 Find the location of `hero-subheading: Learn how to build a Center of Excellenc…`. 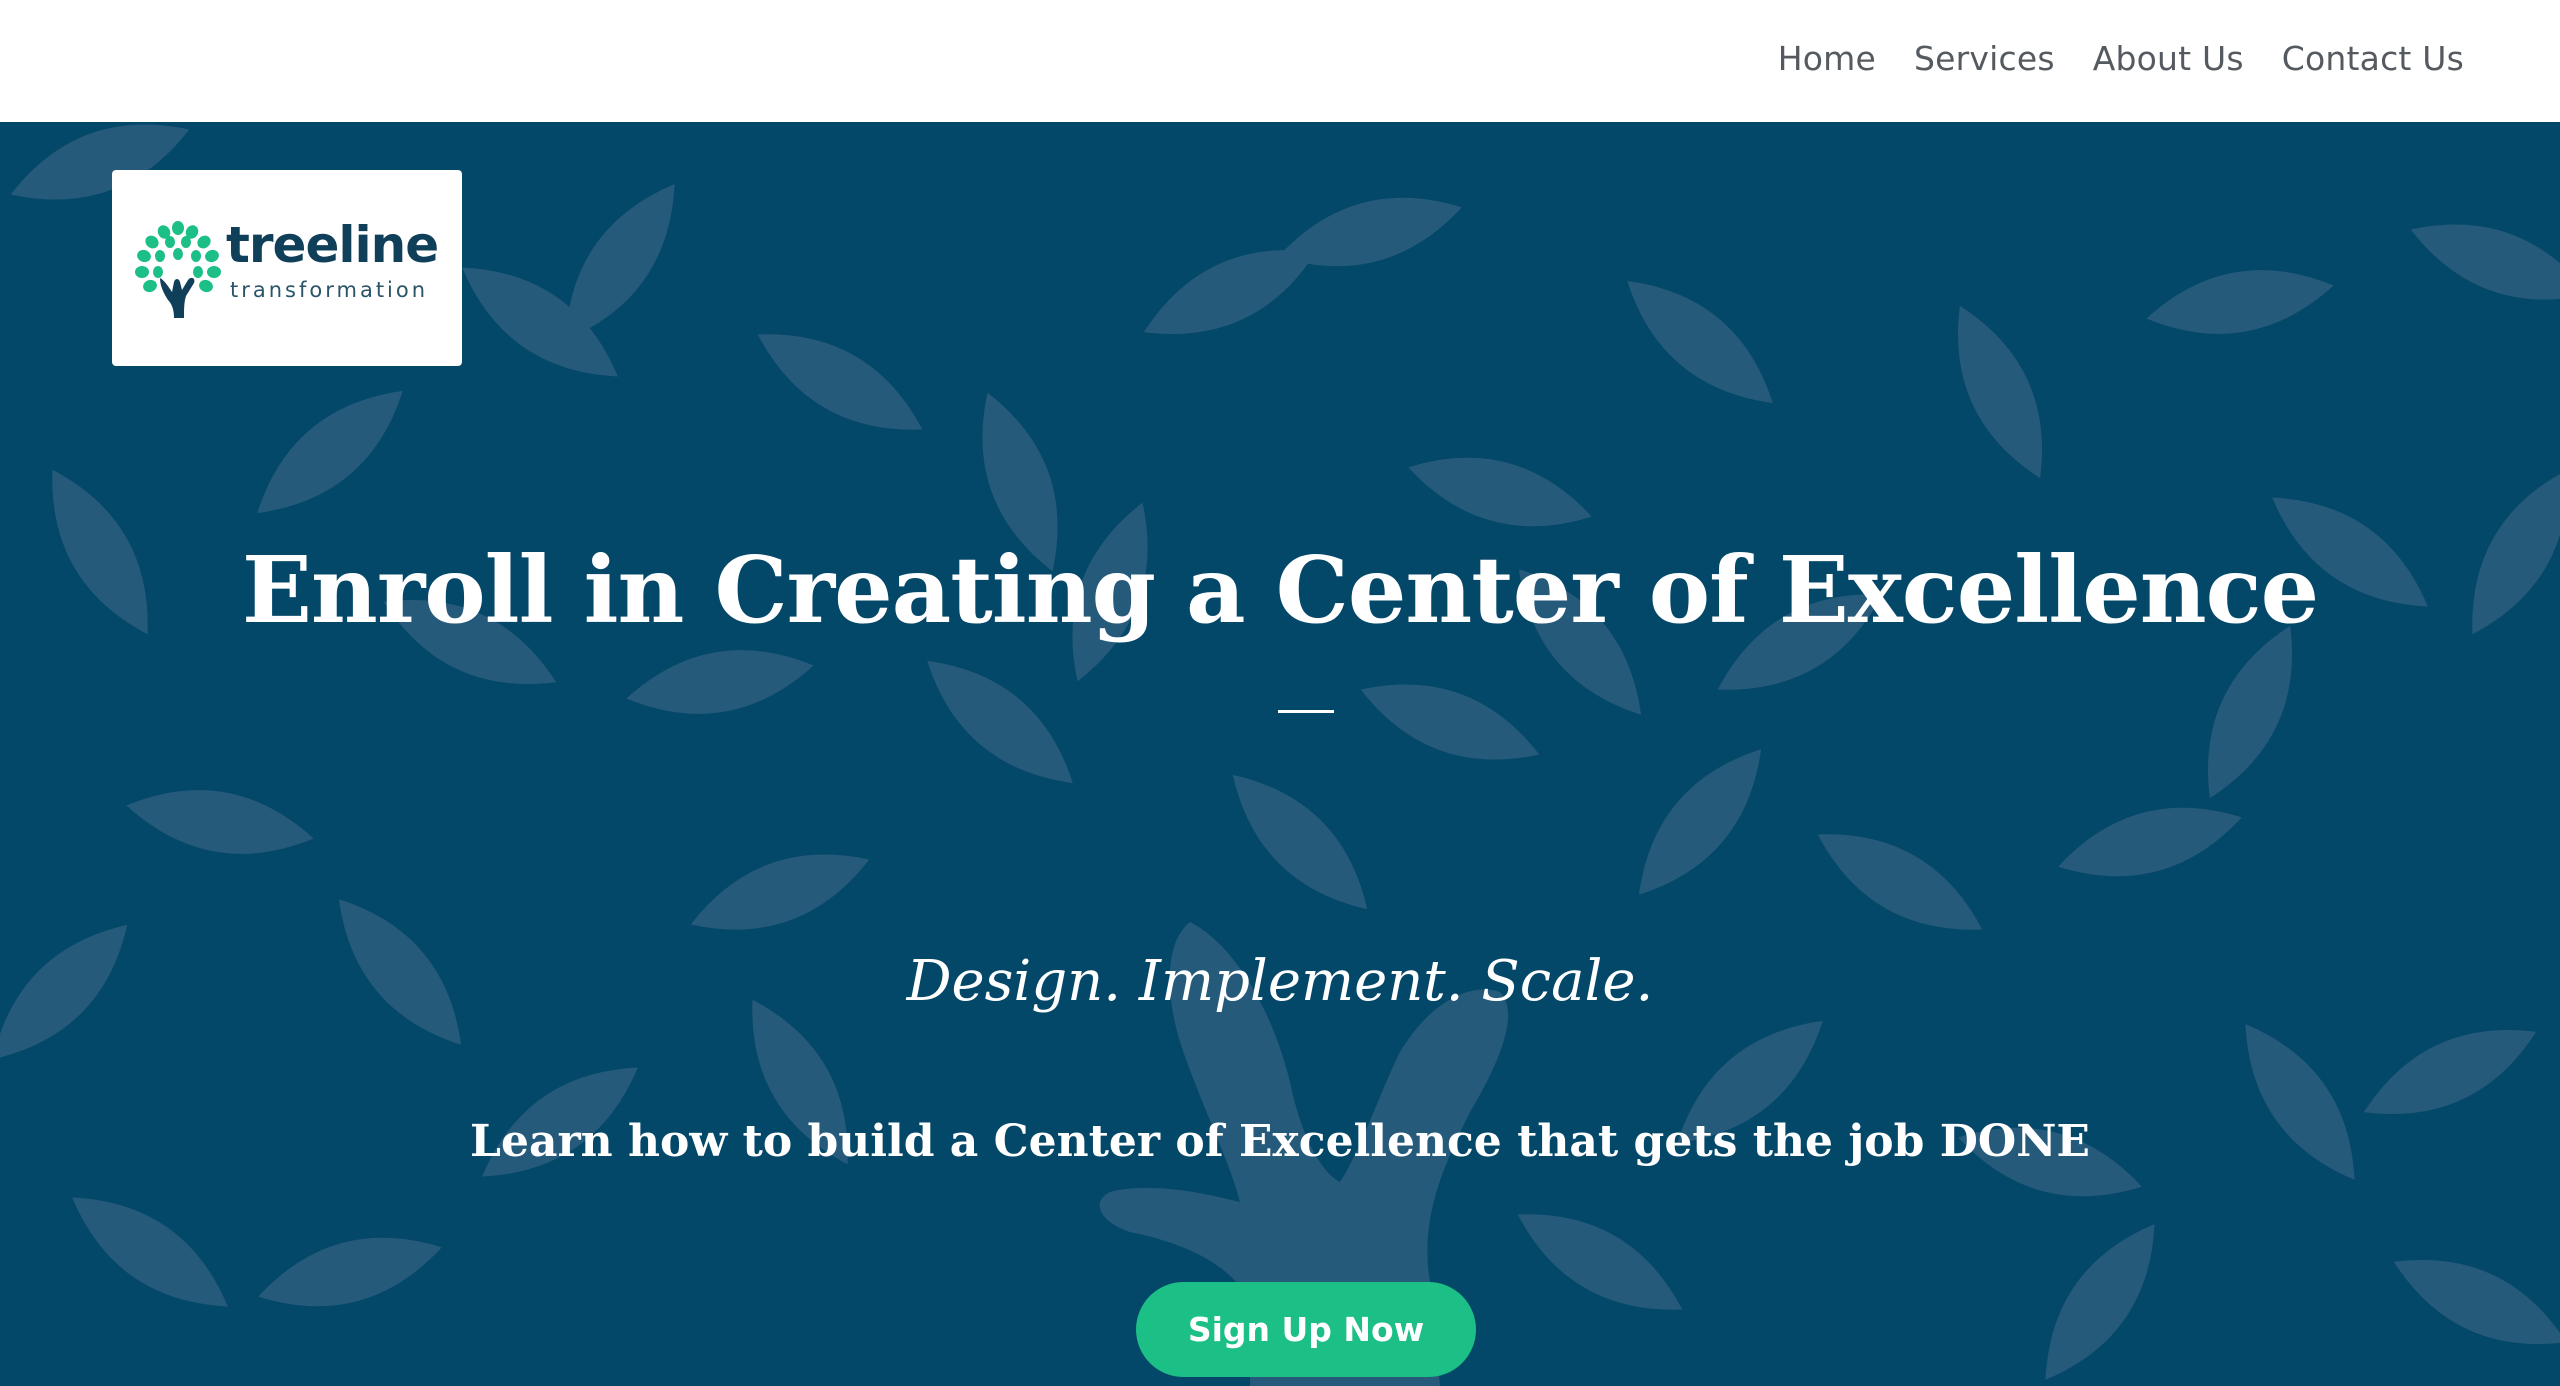

hero-subheading: Learn how to build a Center of Excellenc… is located at coordinates (1280, 1141).